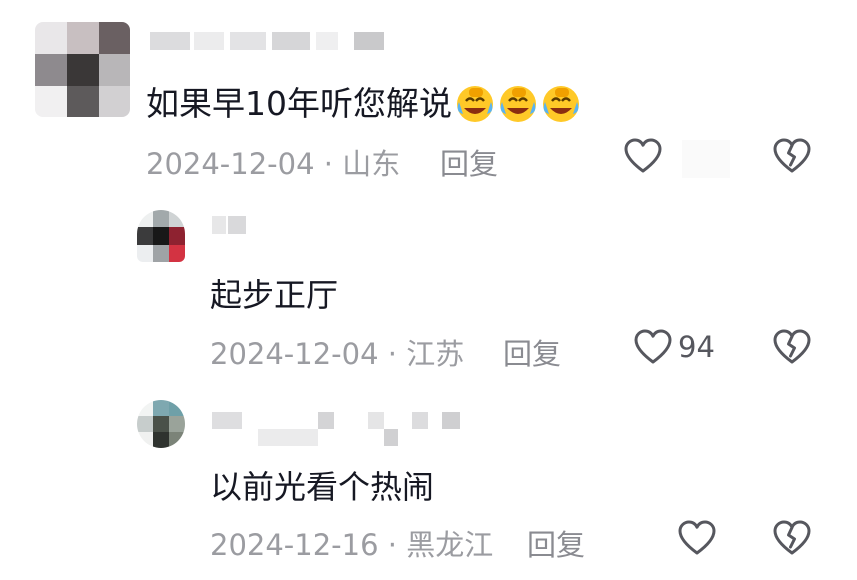 Image resolution: width=857 pixels, height=580 pixels. What do you see at coordinates (322, 487) in the screenshot?
I see `comment-text: 以前光看个热闹` at bounding box center [322, 487].